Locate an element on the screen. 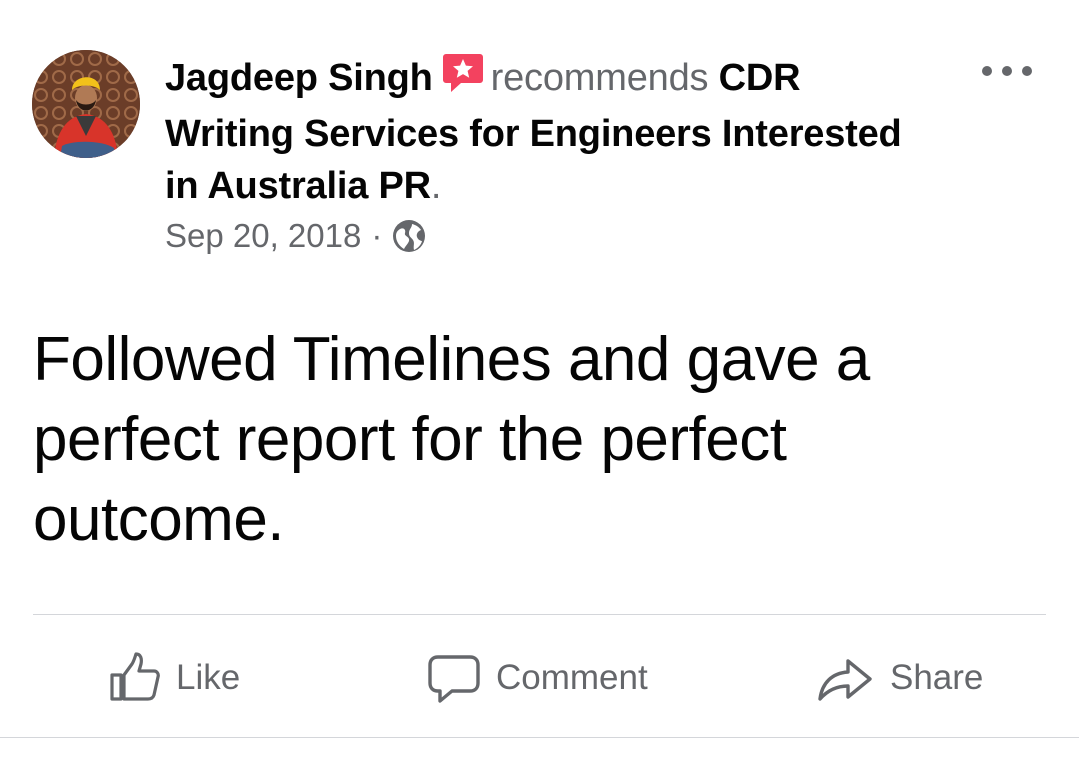  recommends-text: recommends is located at coordinates (599, 78).